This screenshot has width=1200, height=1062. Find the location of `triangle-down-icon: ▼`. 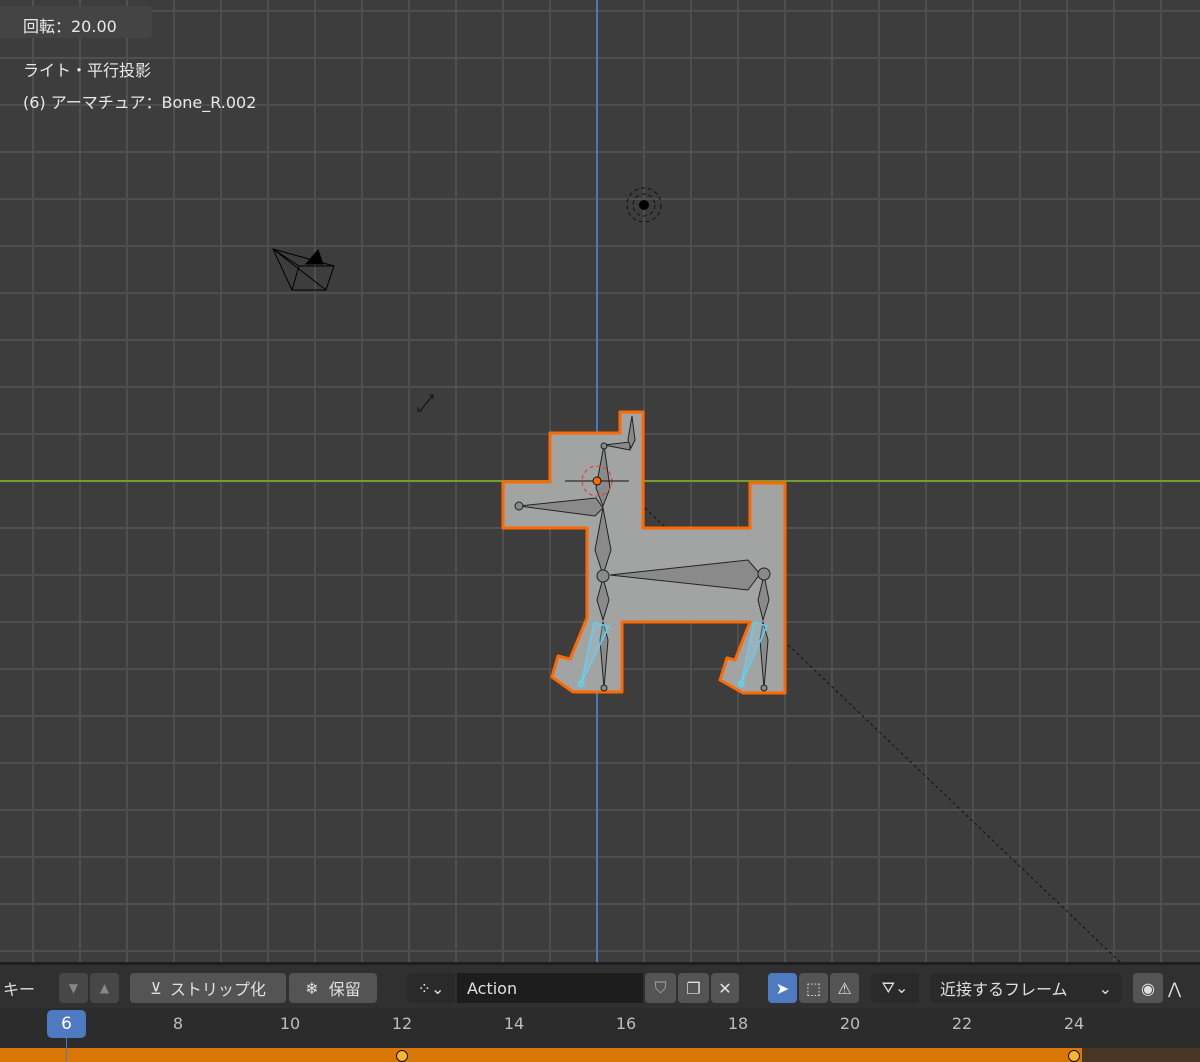

triangle-down-icon: ▼ is located at coordinates (73, 988).